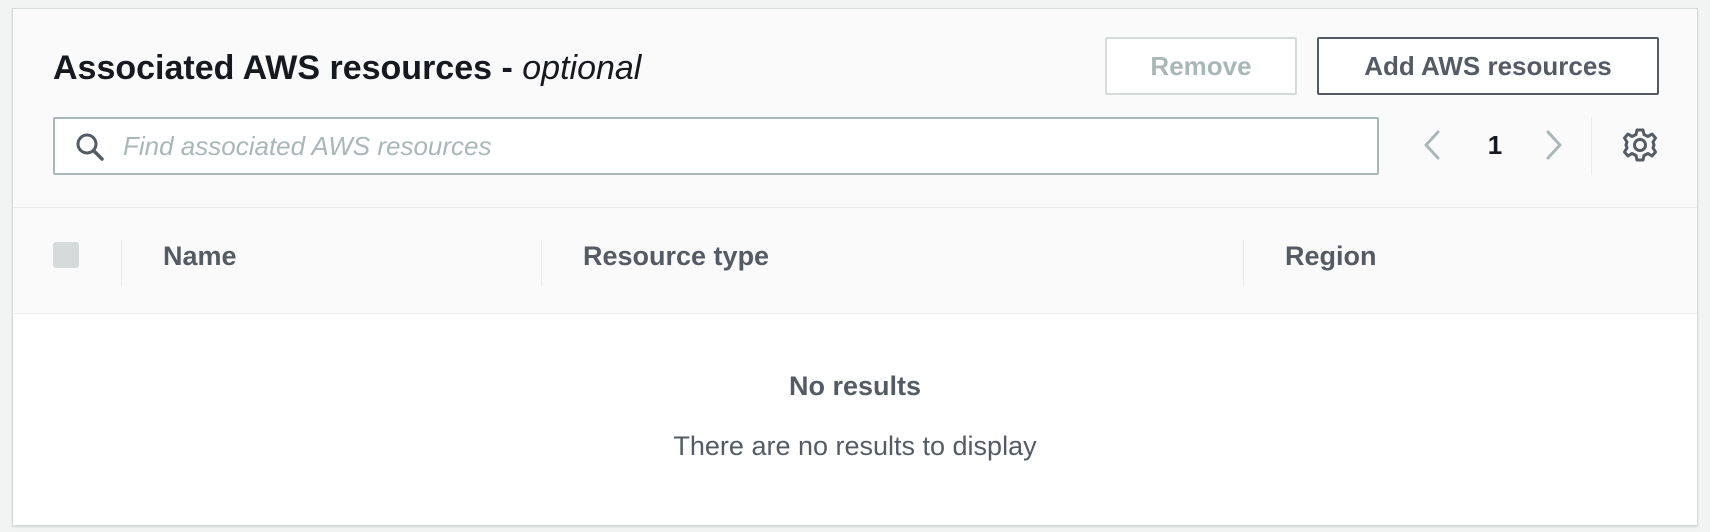  I want to click on remove-button: Remove, so click(1201, 66).